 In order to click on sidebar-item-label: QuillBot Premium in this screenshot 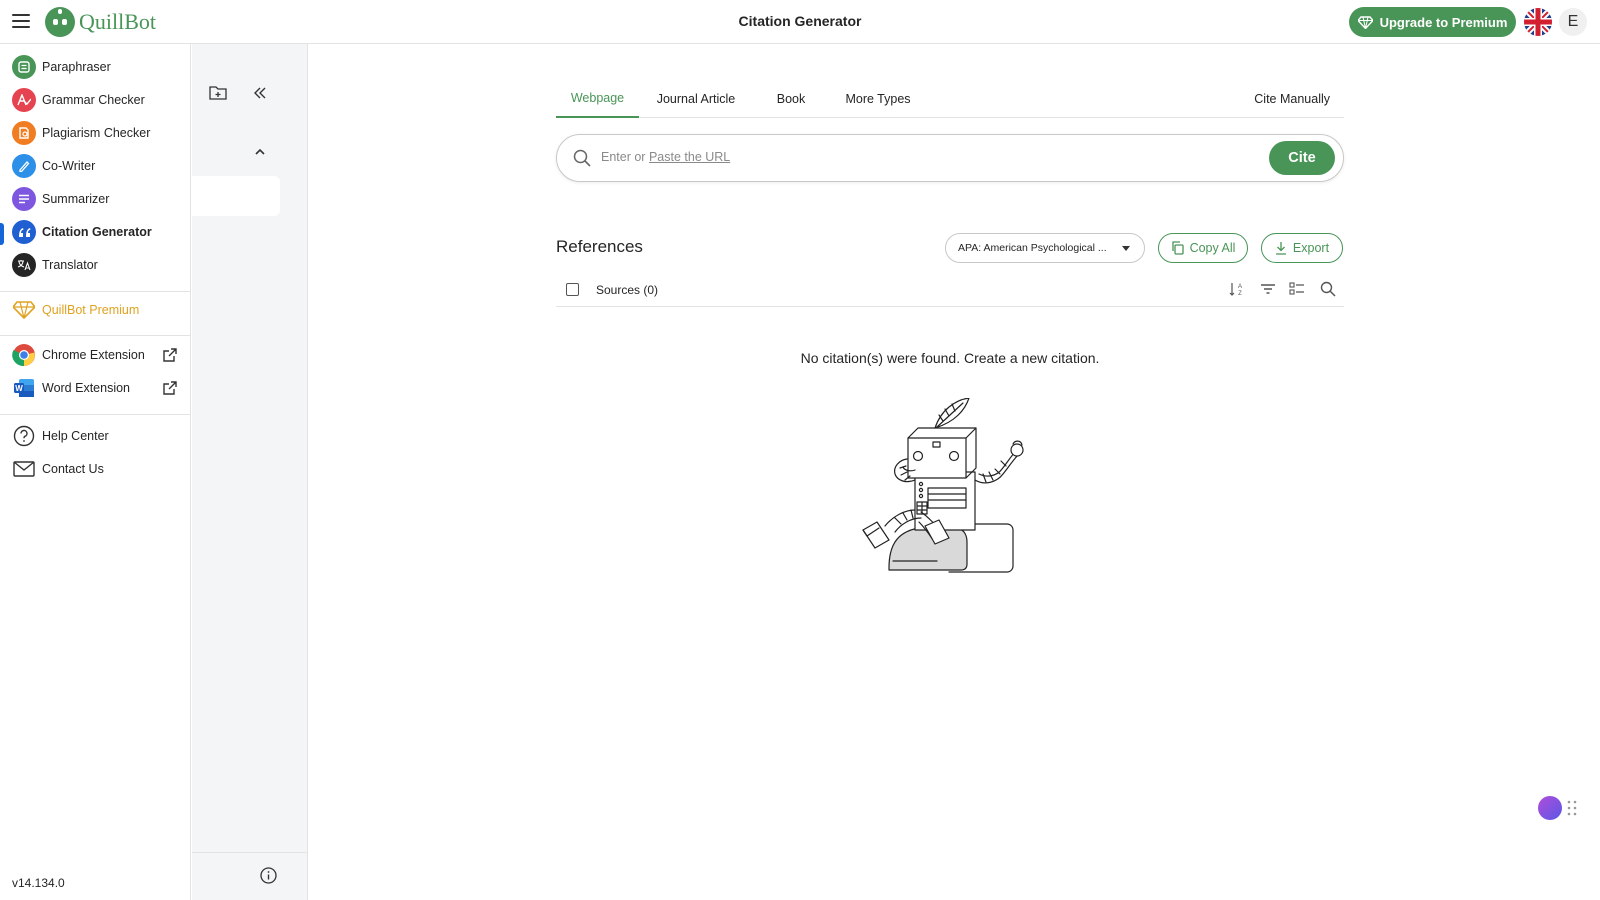, I will do `click(91, 310)`.